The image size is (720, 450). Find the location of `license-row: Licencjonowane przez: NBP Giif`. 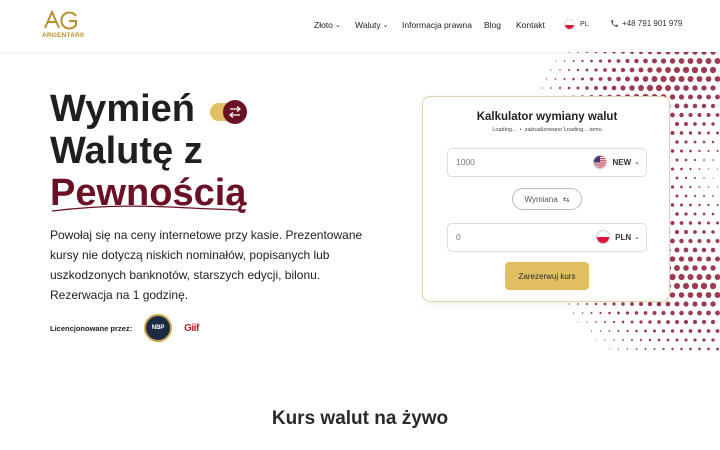

license-row: Licencjonowane przez: NBP Giif is located at coordinates (124, 328).